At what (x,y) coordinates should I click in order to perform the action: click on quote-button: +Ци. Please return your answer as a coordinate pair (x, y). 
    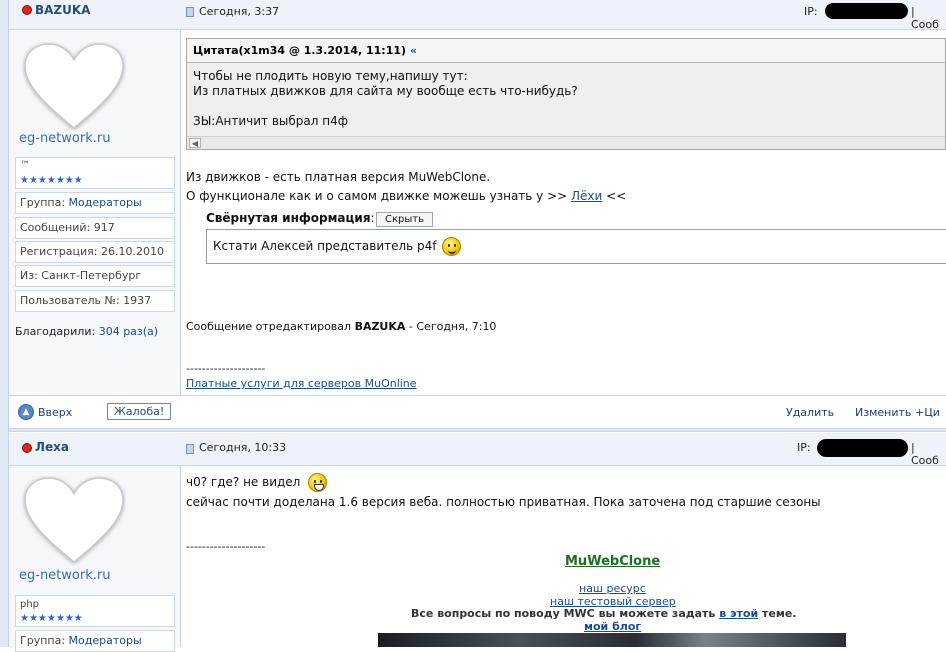
    Looking at the image, I should click on (927, 412).